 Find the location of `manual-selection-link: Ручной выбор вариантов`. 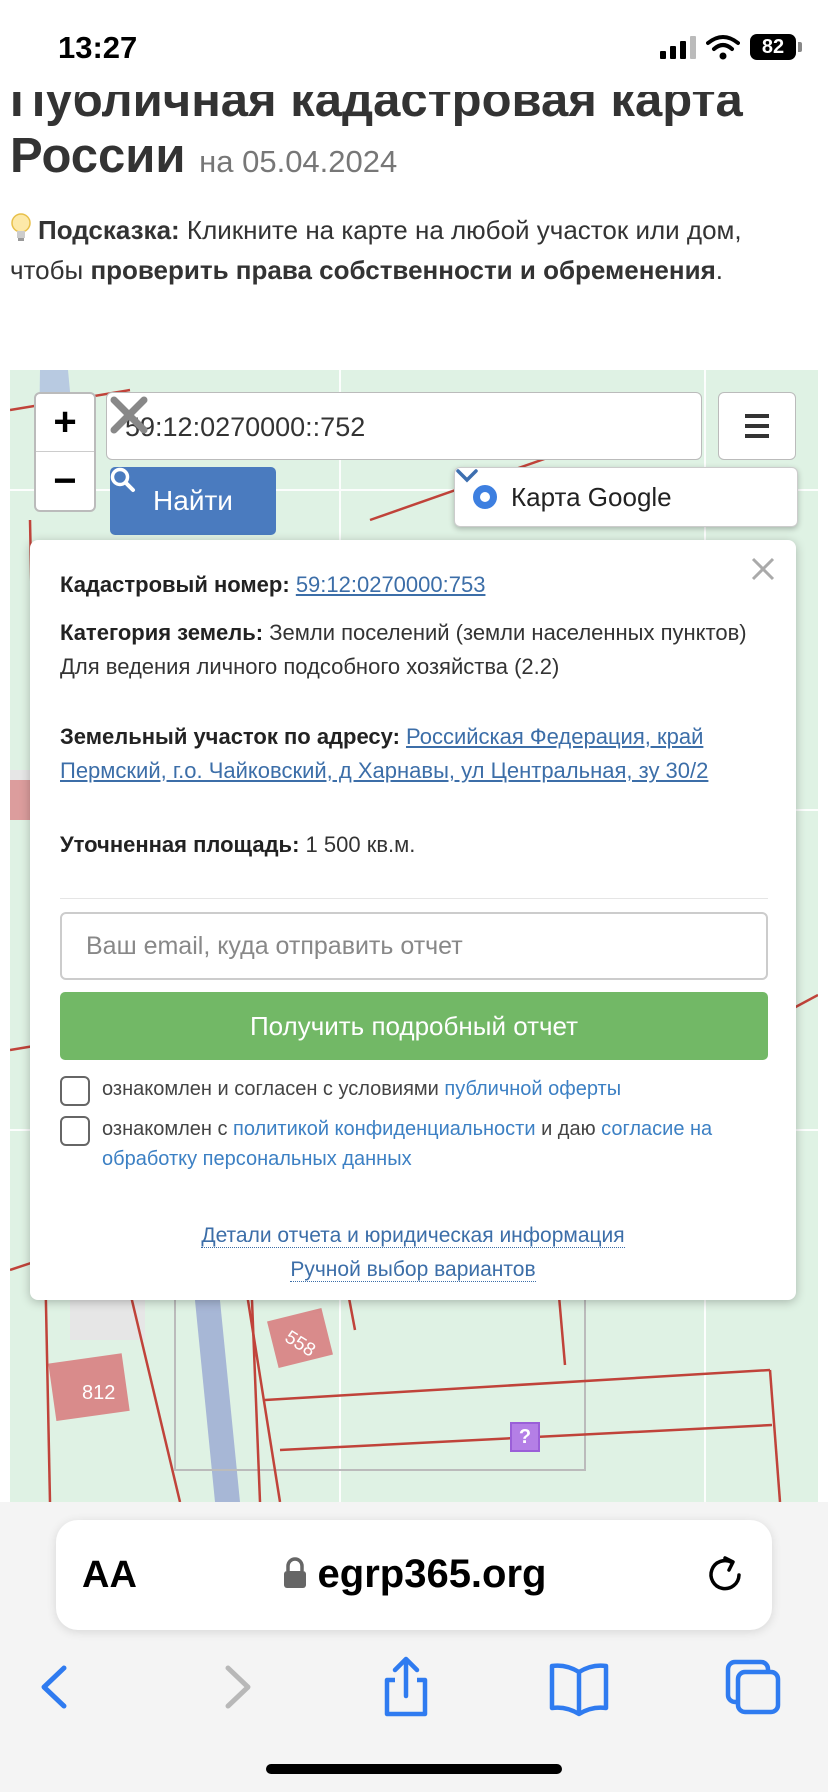

manual-selection-link: Ручной выбор вариантов is located at coordinates (413, 1270).